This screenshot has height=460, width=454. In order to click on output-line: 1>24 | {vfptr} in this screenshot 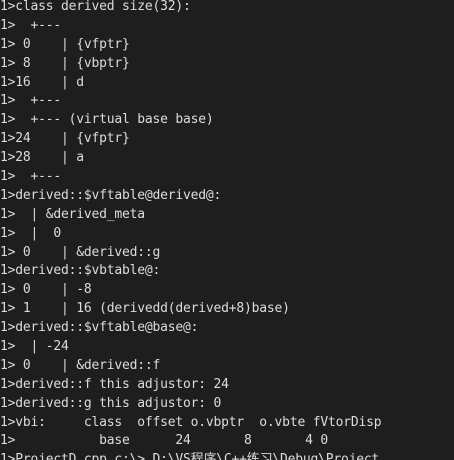, I will do `click(65, 139)`.